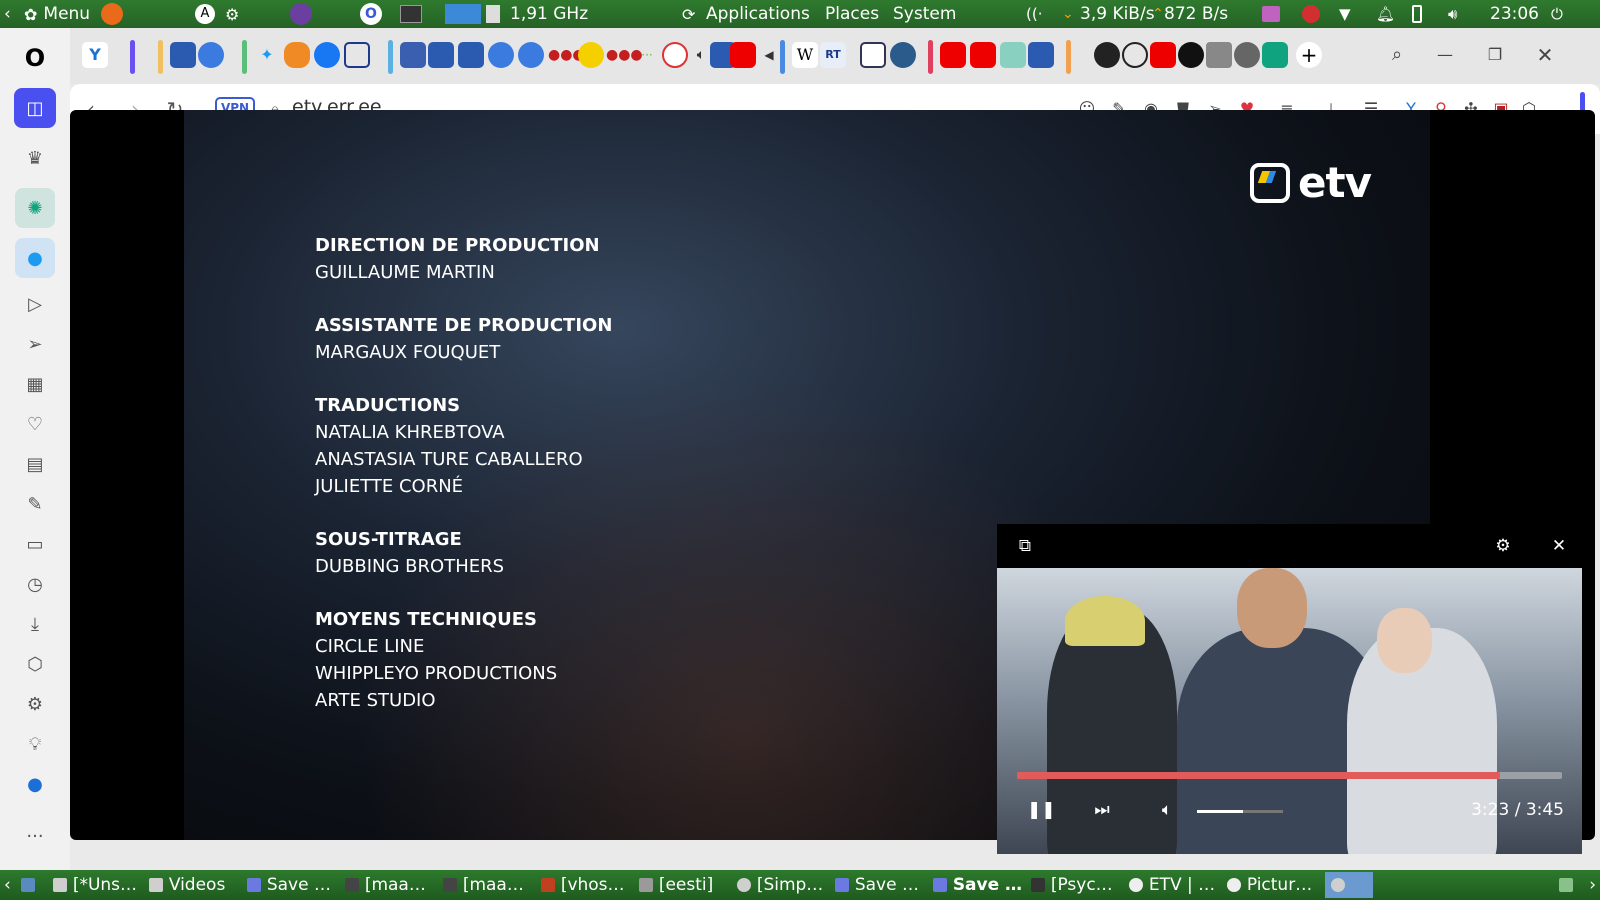 This screenshot has width=1600, height=900. What do you see at coordinates (35, 108) in the screenshot?
I see `workspaces-icon: ◫` at bounding box center [35, 108].